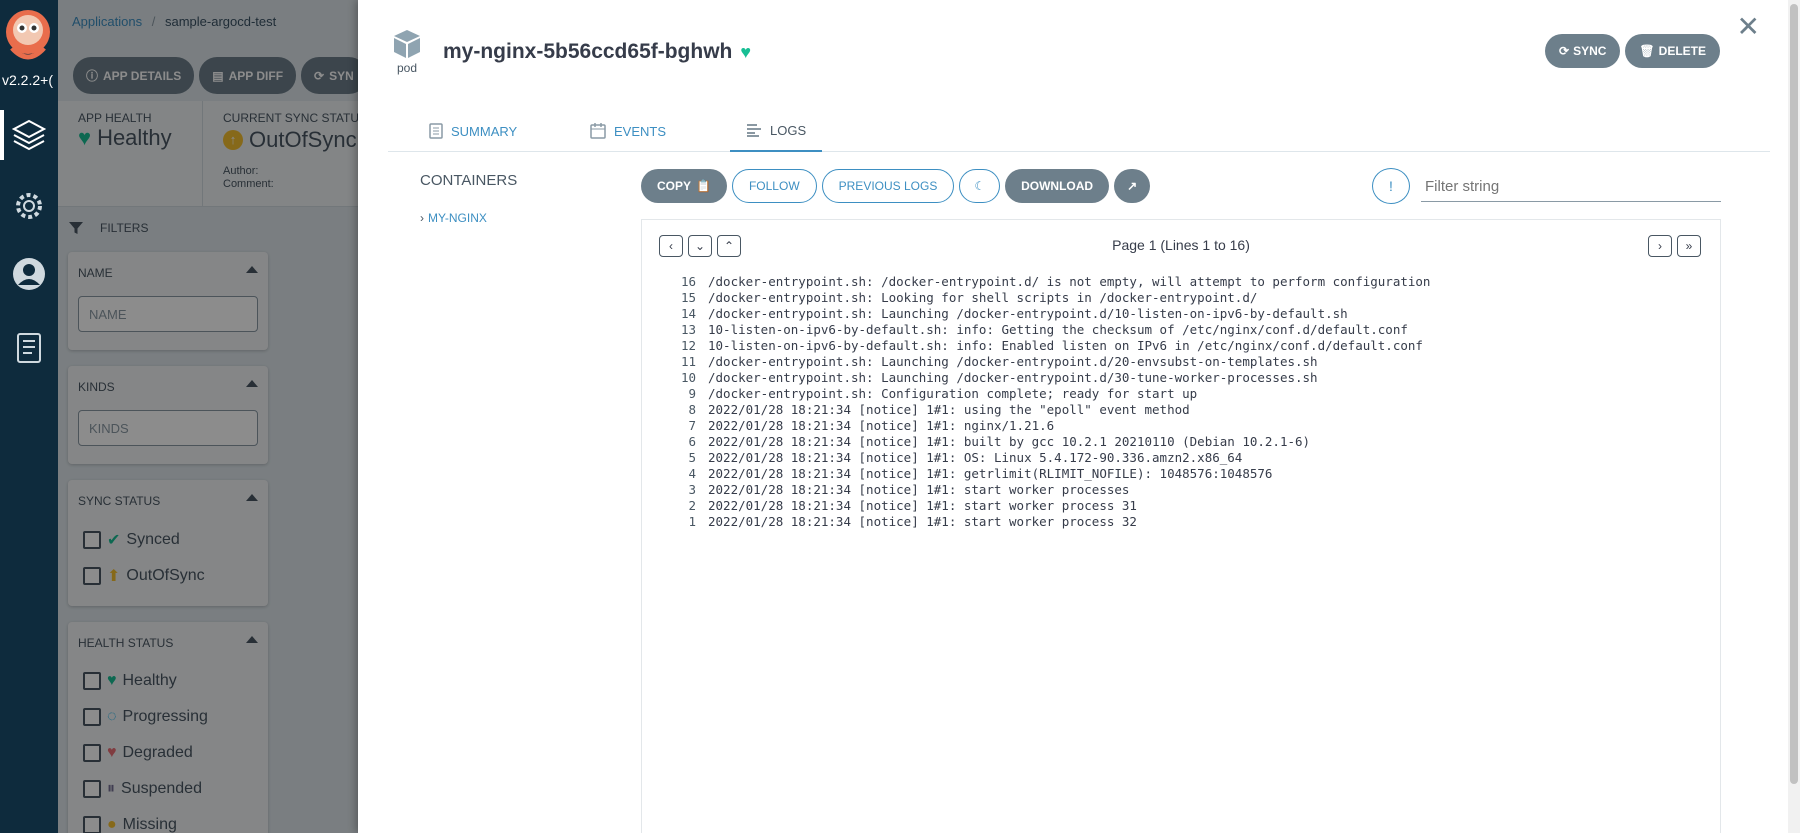 This screenshot has width=1800, height=833. What do you see at coordinates (640, 131) in the screenshot?
I see `tab-label: EVENTS` at bounding box center [640, 131].